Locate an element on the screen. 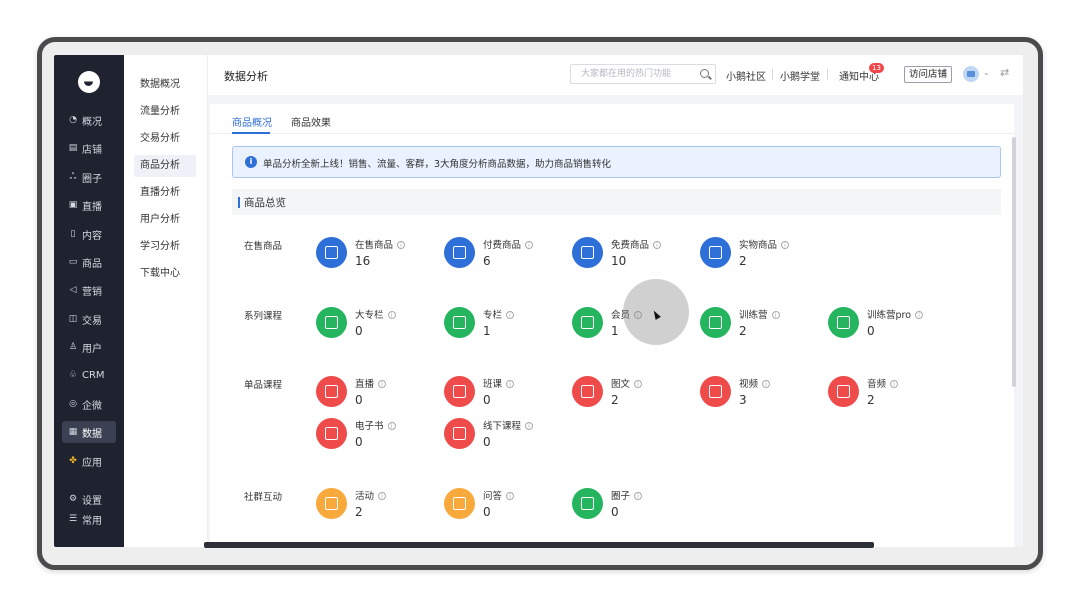 The width and height of the screenshot is (1079, 607). subnav-item-data-overview: 数据概况 is located at coordinates (165, 85).